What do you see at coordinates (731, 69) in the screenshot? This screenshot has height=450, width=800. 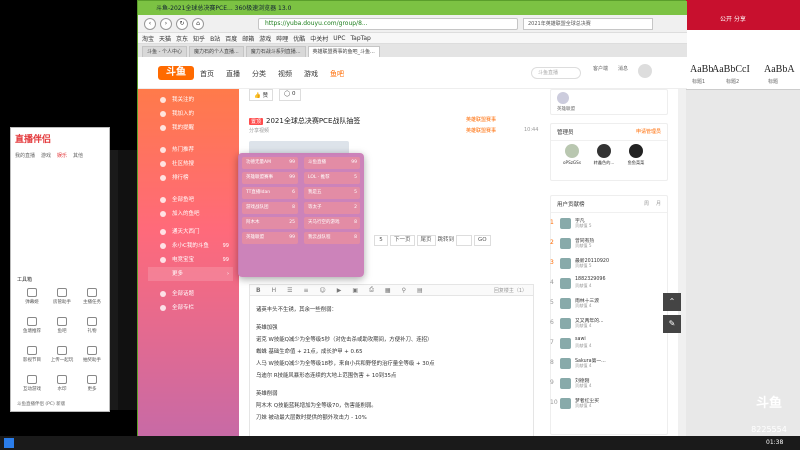 I see `style-preview-2: AaBbCcI` at bounding box center [731, 69].